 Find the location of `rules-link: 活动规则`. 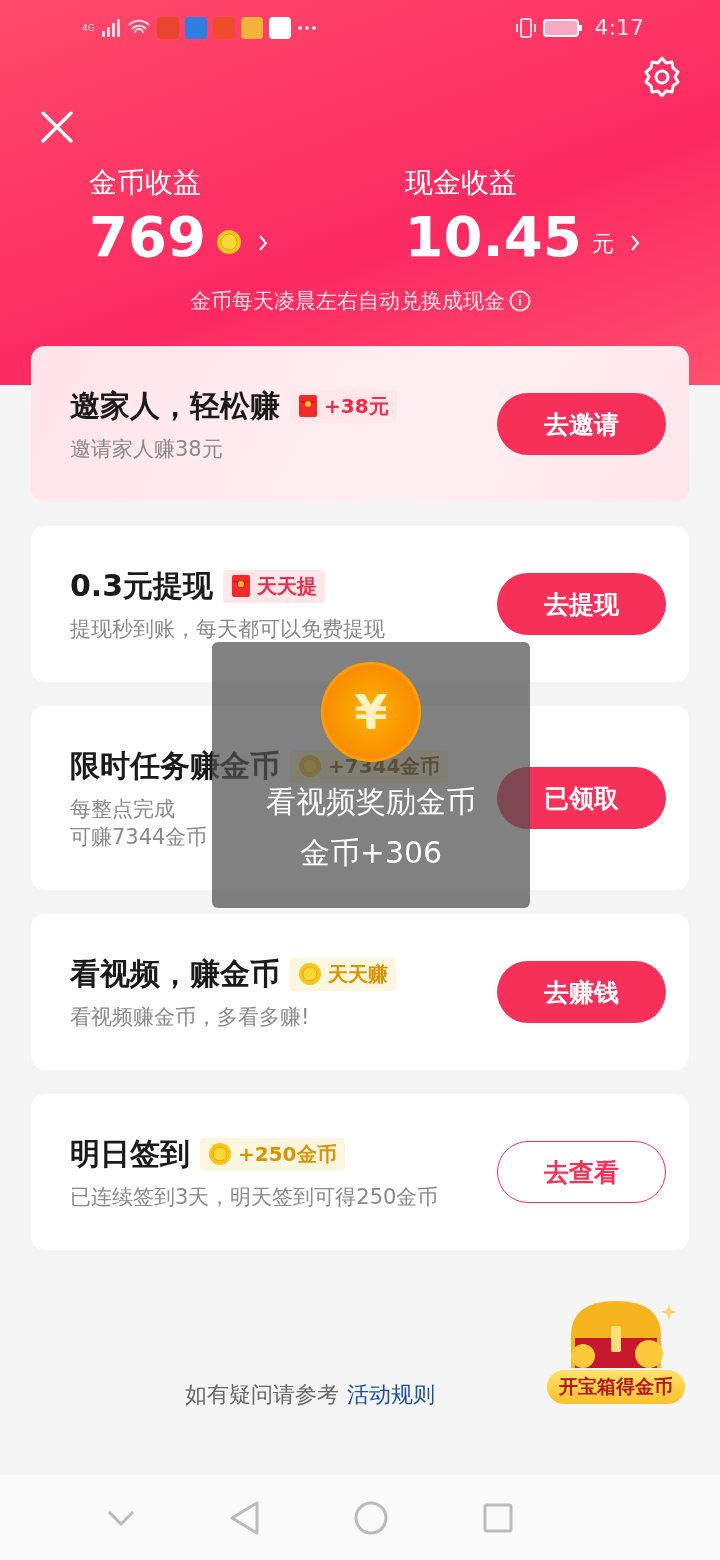

rules-link: 活动规则 is located at coordinates (391, 1395).